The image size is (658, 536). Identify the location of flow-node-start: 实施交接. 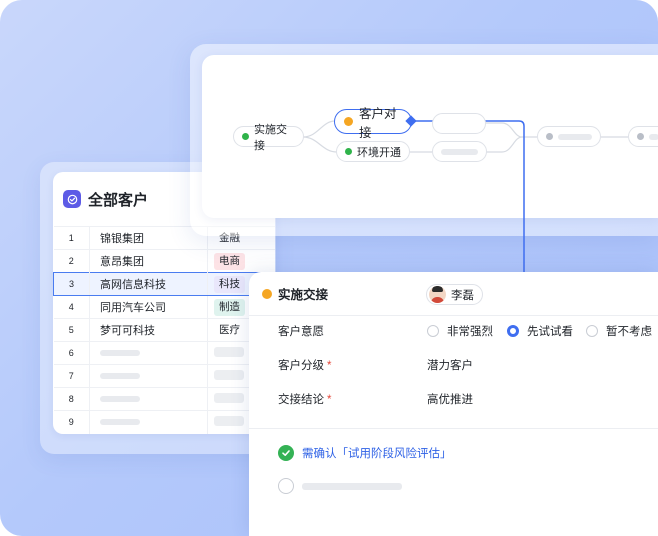
(268, 138).